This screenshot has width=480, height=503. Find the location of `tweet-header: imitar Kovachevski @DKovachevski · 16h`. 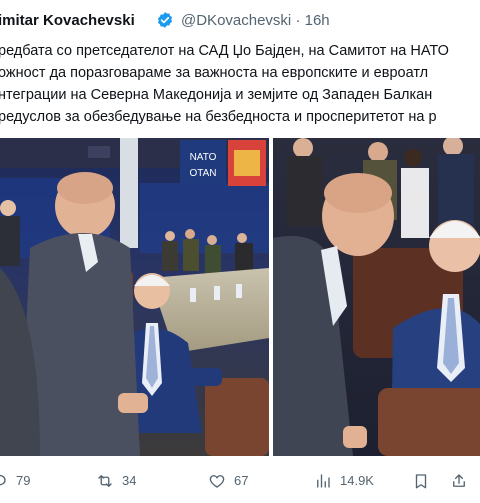

tweet-header: imitar Kovachevski @DKovachevski · 16h is located at coordinates (240, 21).